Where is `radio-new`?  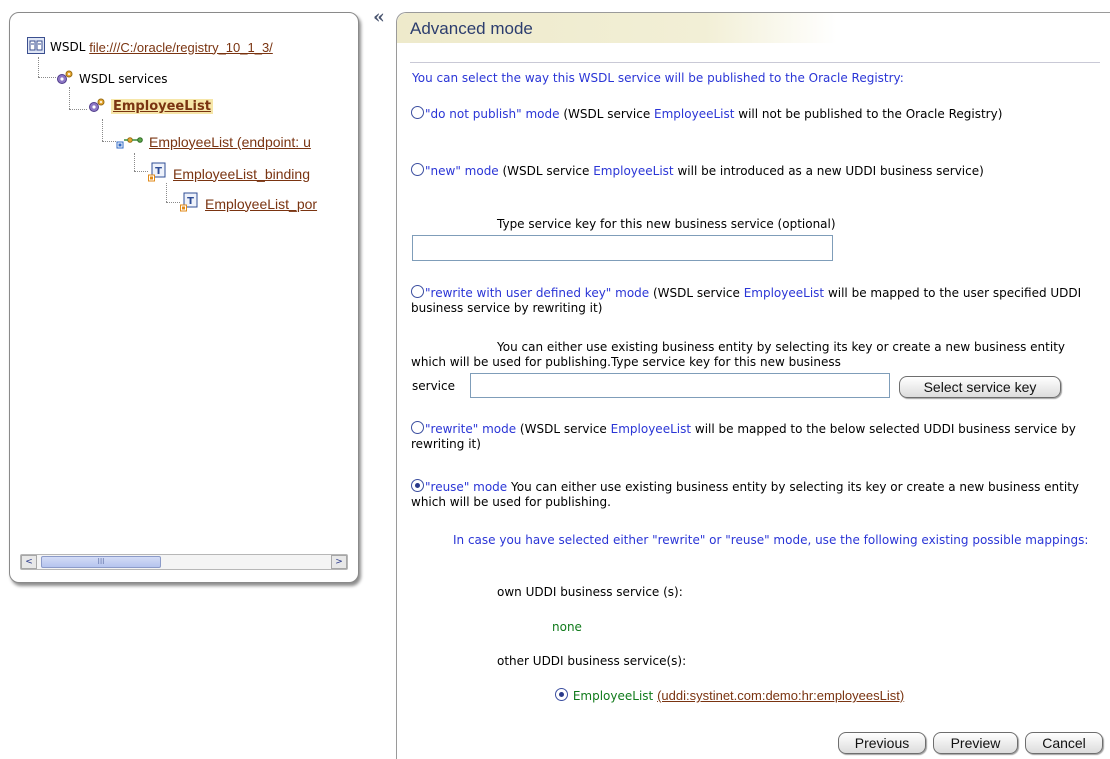 radio-new is located at coordinates (417, 169).